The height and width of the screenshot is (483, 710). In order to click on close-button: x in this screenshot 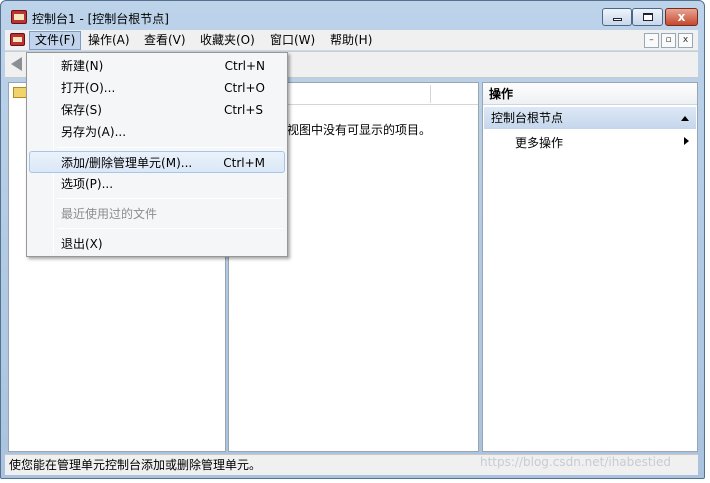, I will do `click(681, 17)`.